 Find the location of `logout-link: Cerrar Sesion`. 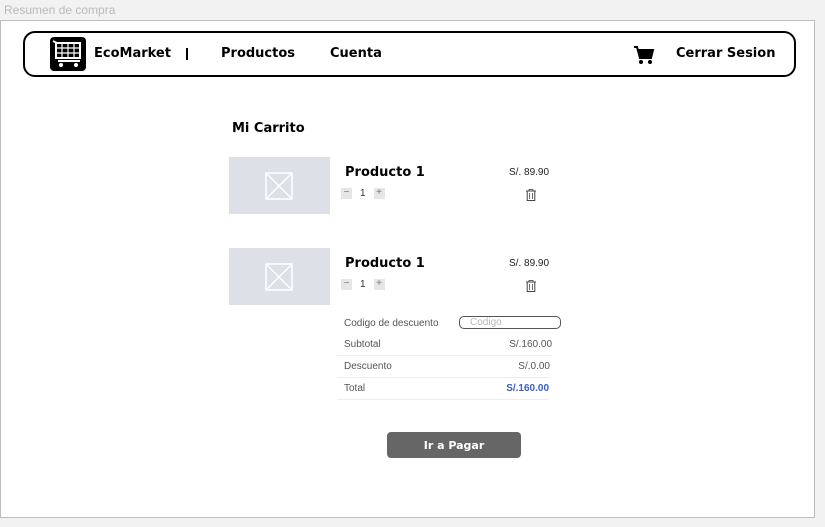

logout-link: Cerrar Sesion is located at coordinates (725, 54).